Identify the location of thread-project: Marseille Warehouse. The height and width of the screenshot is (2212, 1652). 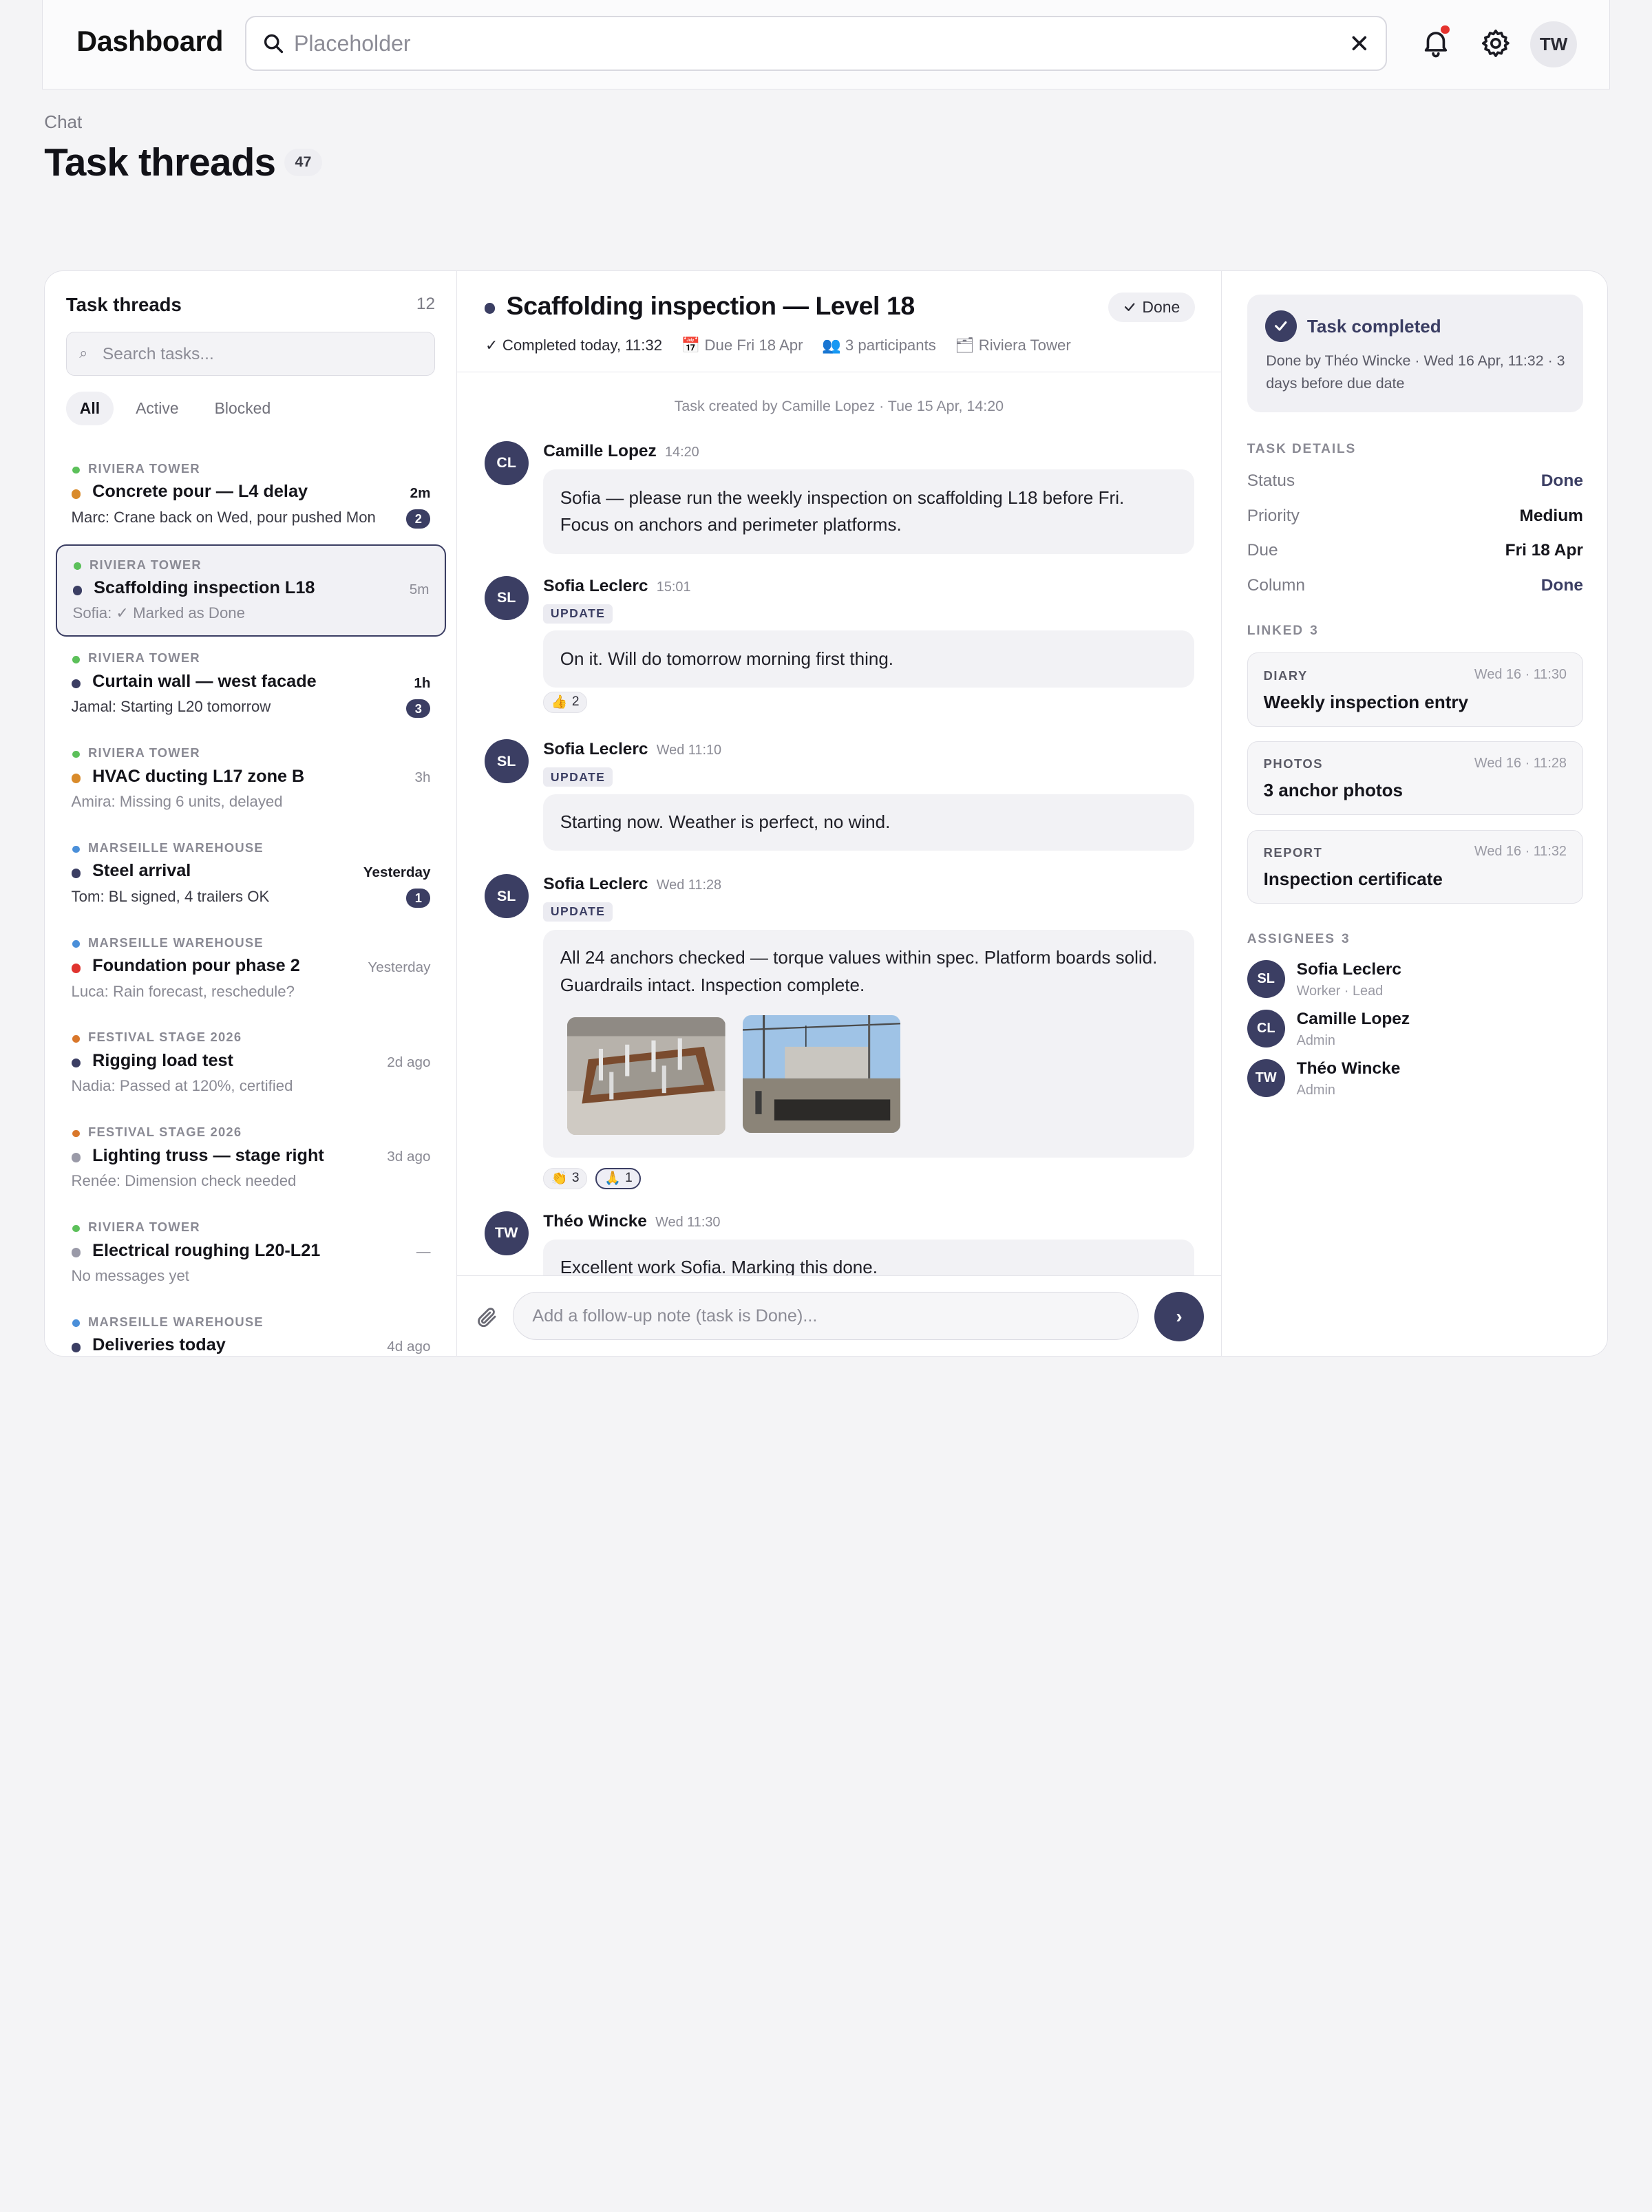
(176, 847).